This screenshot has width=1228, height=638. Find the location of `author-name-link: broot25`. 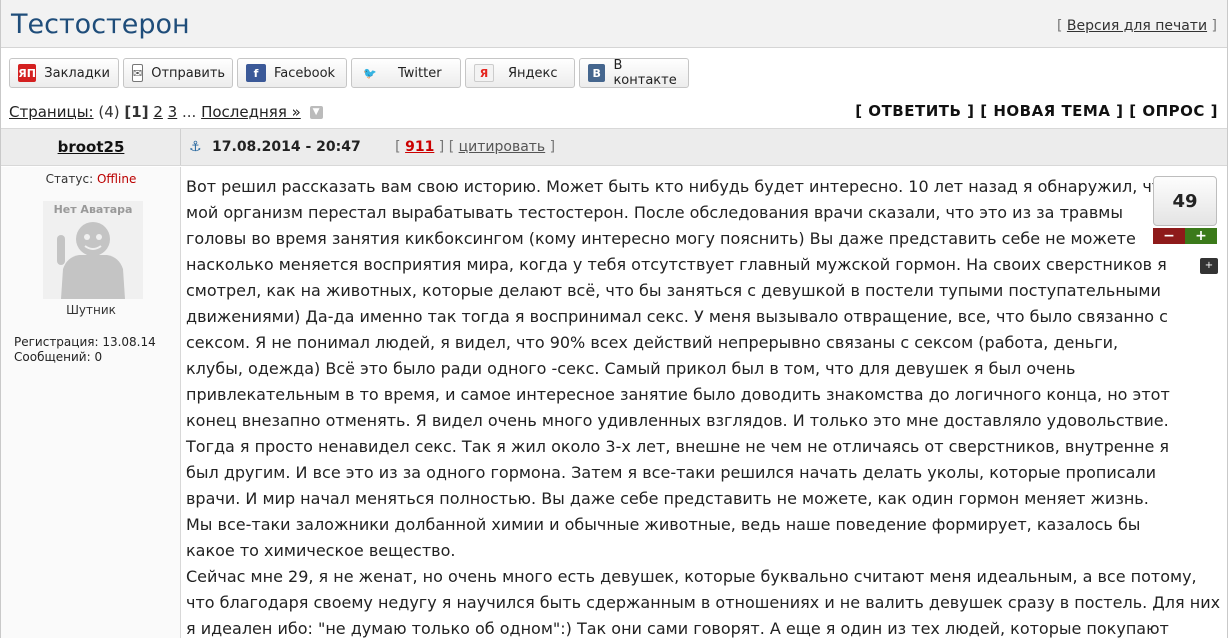

author-name-link: broot25 is located at coordinates (91, 147).